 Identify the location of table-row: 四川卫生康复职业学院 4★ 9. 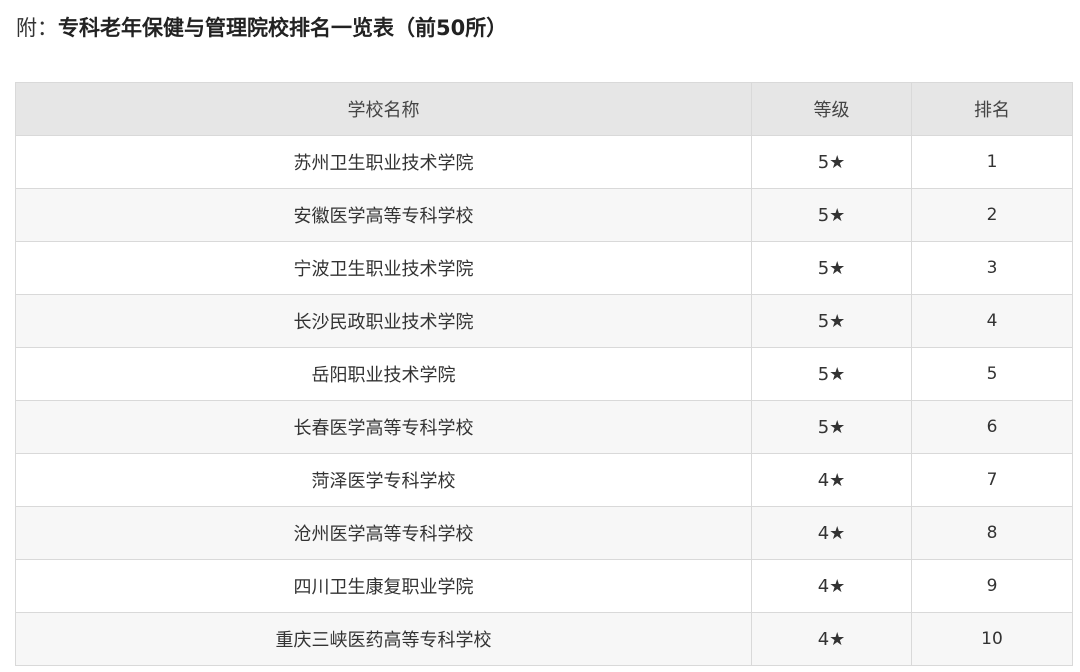
(544, 586).